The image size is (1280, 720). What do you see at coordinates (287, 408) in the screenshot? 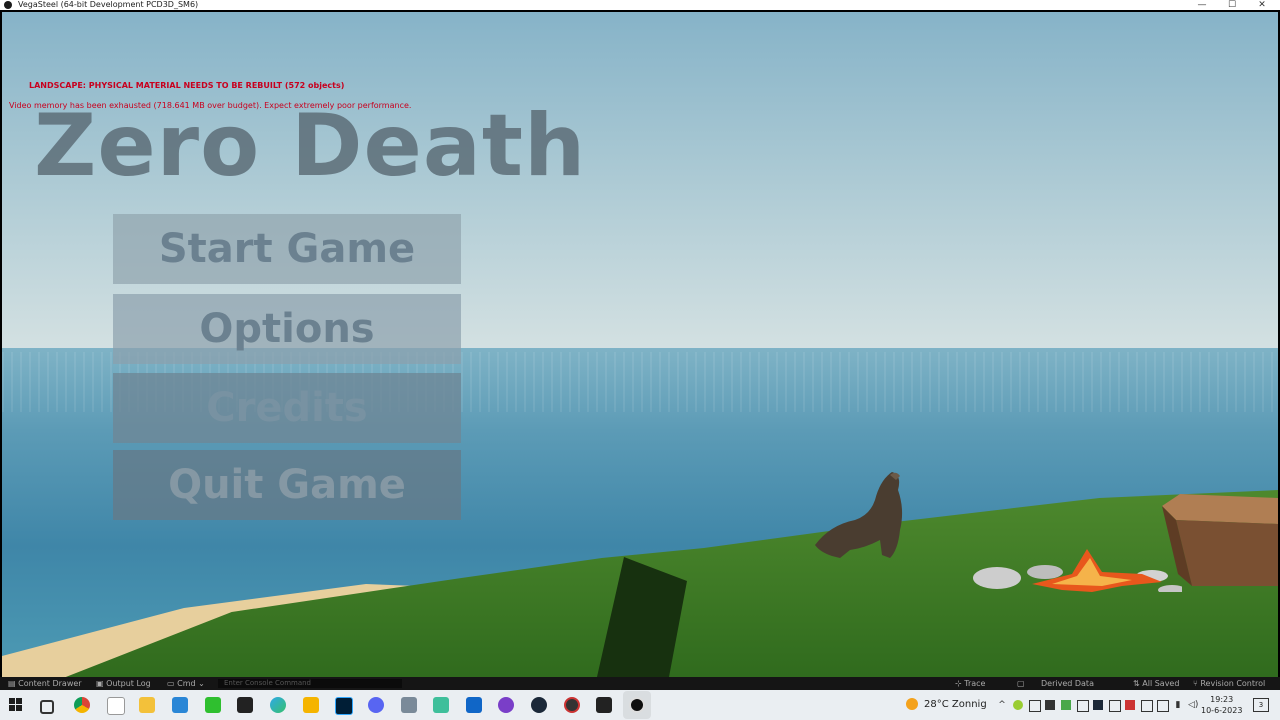
I see `credits-button: Credits` at bounding box center [287, 408].